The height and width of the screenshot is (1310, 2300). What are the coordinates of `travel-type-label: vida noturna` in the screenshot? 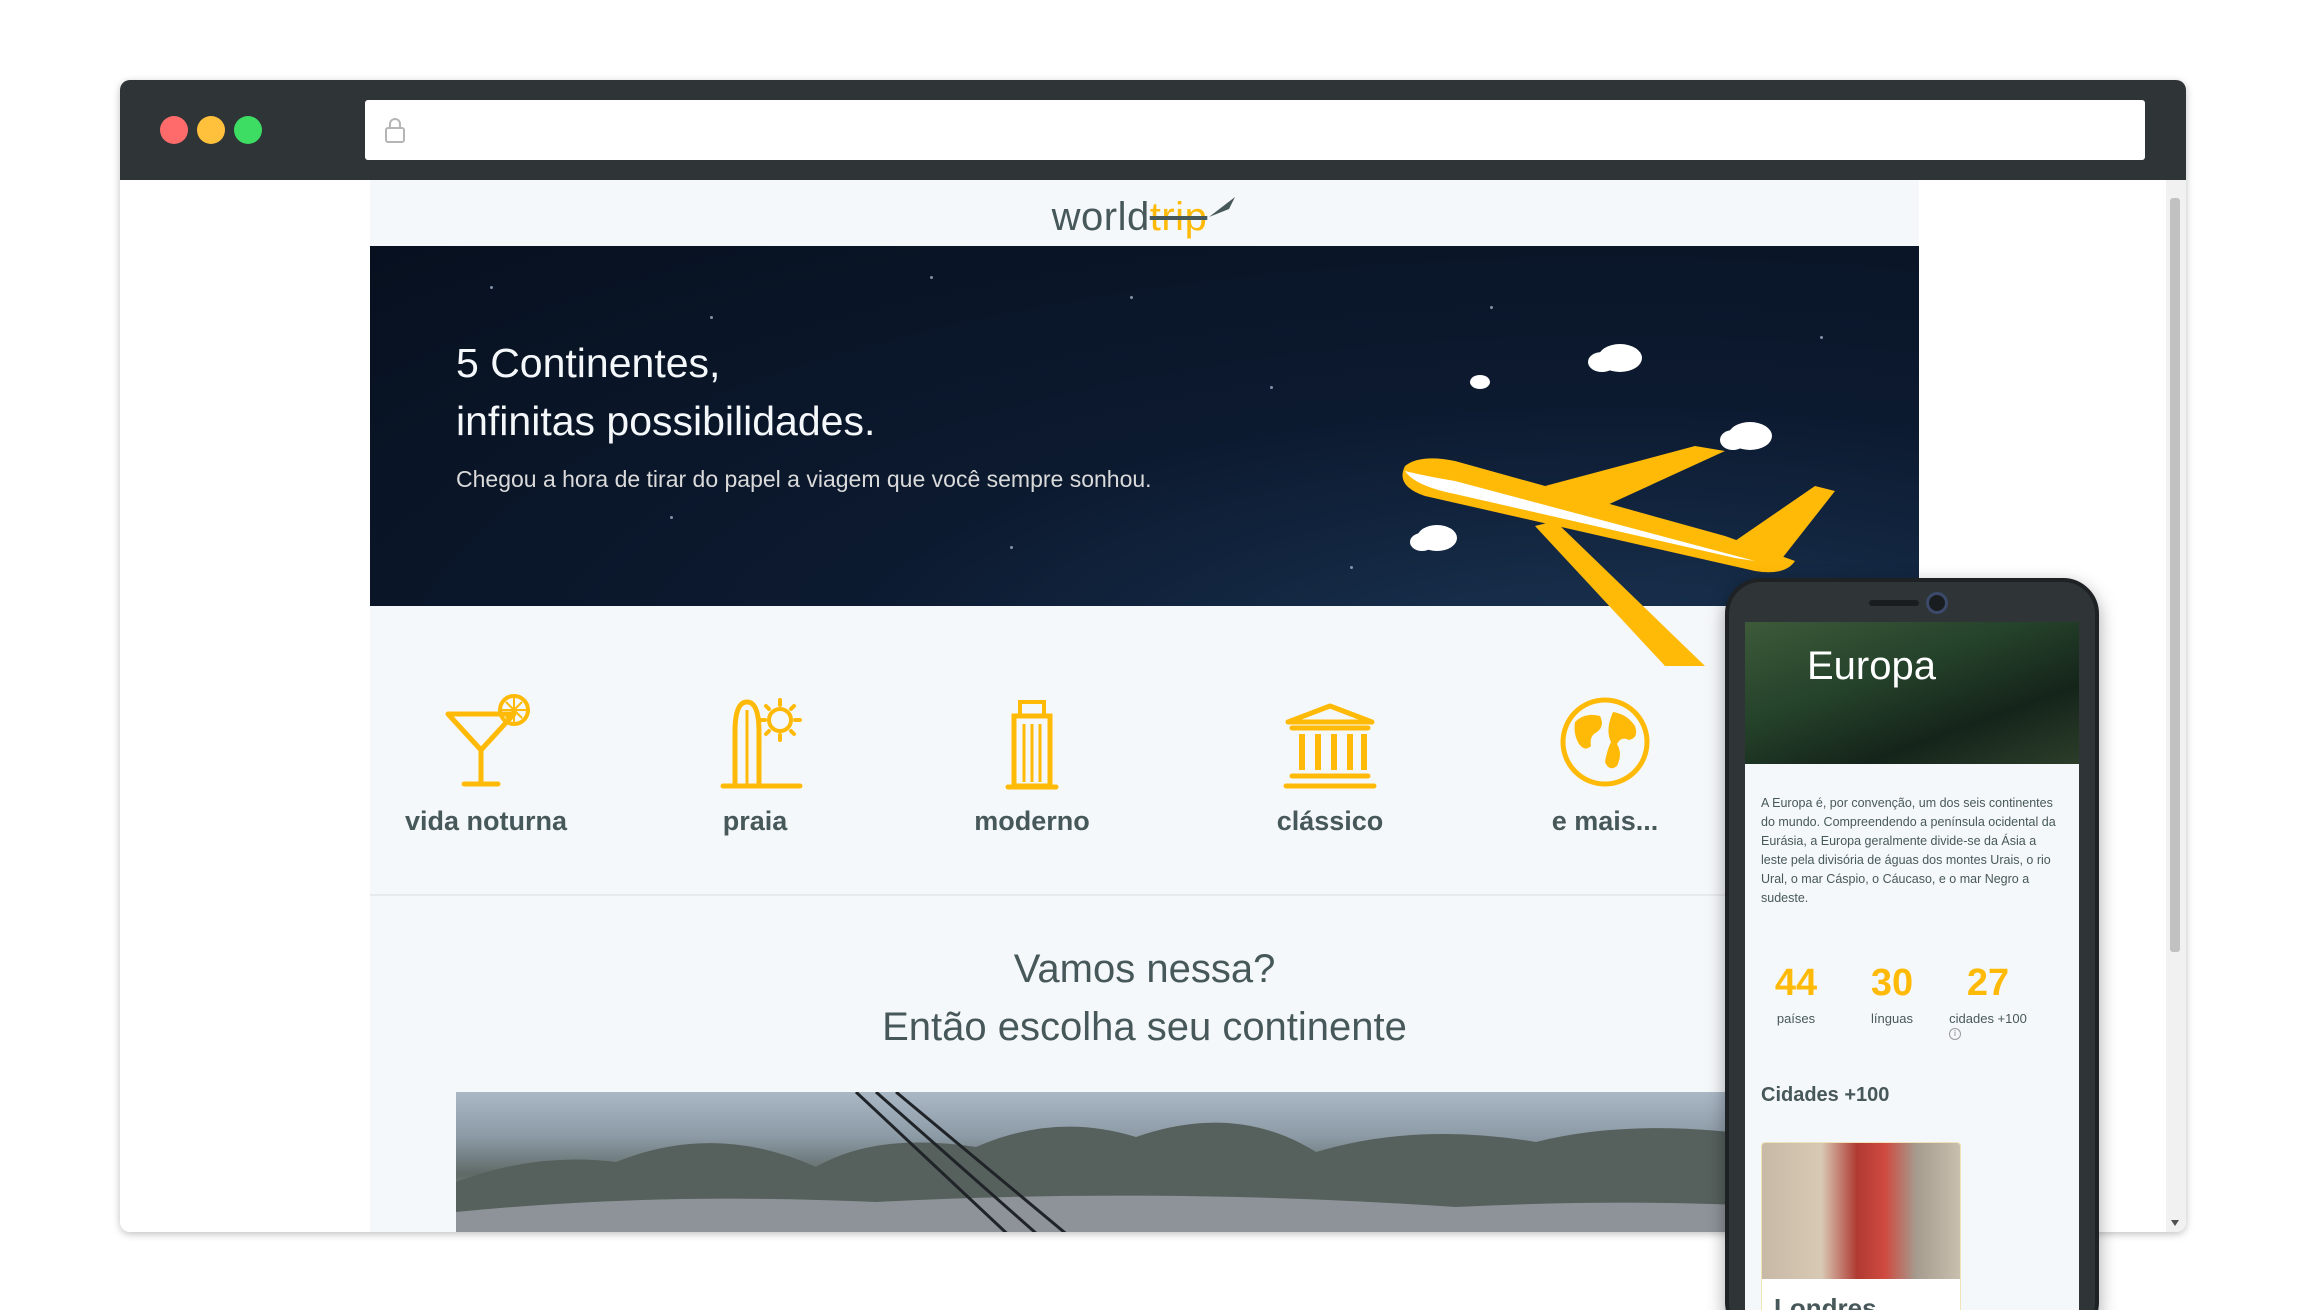 It's located at (485, 821).